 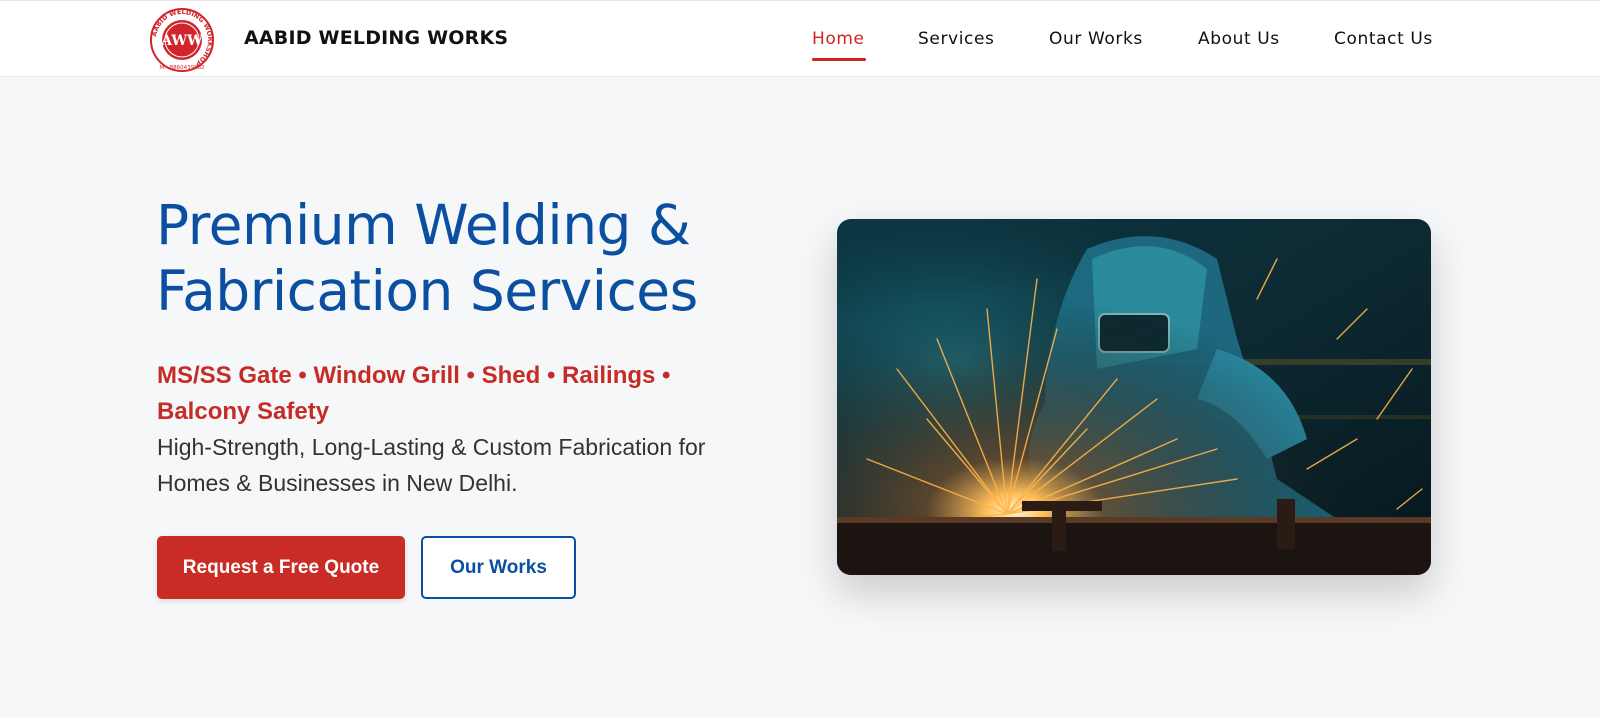 What do you see at coordinates (1096, 39) in the screenshot?
I see `nav-our-works: Our Works` at bounding box center [1096, 39].